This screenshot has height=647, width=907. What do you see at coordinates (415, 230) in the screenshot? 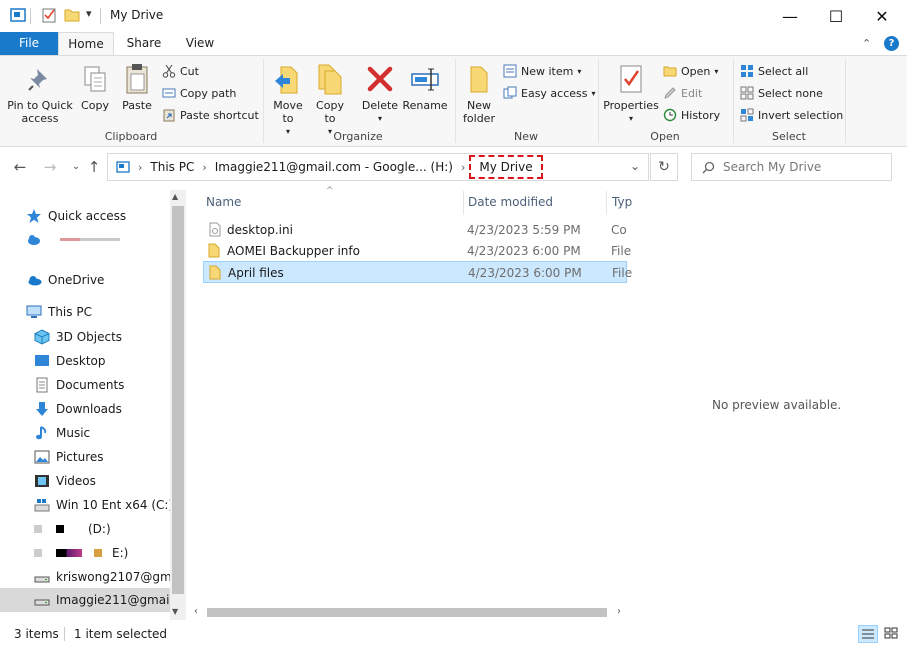
I see `table-row: desktop.ini 4/23/2023 5:59 PM Co` at bounding box center [415, 230].